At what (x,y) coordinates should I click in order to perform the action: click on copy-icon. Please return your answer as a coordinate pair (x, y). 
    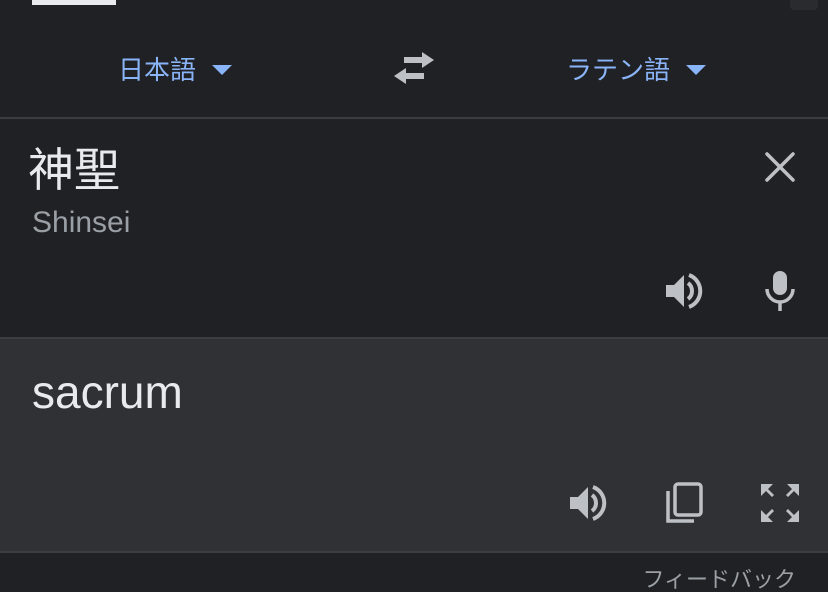
    Looking at the image, I should click on (684, 502).